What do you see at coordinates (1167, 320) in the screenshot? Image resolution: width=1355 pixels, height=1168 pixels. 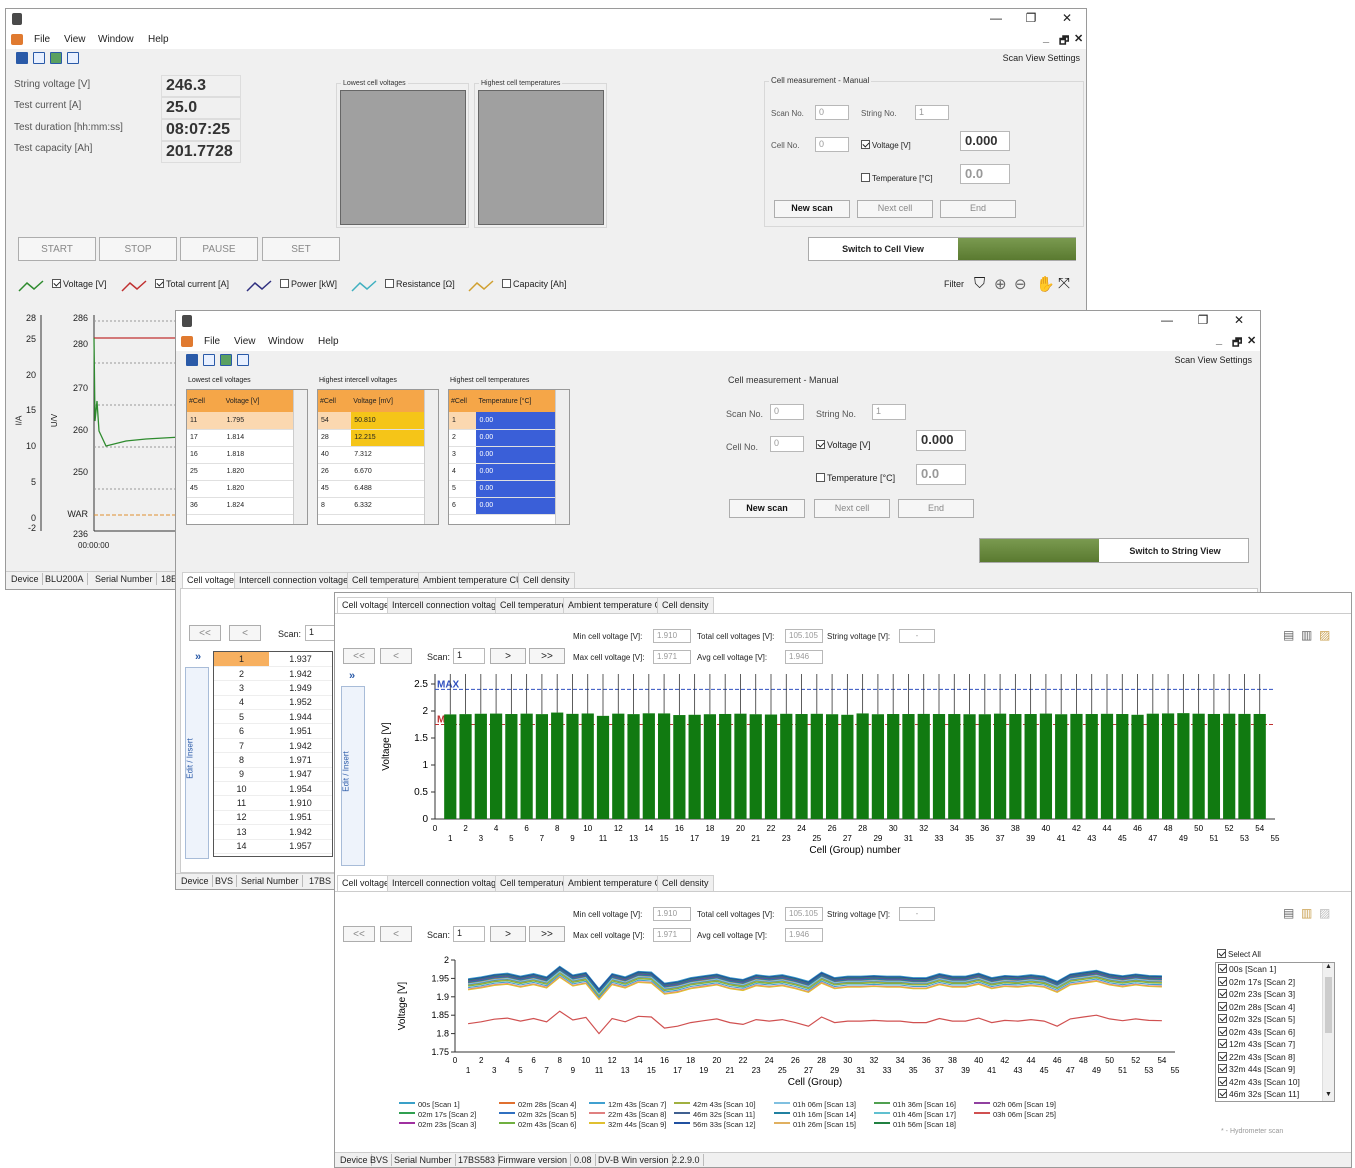 I see `minimize-button: —` at bounding box center [1167, 320].